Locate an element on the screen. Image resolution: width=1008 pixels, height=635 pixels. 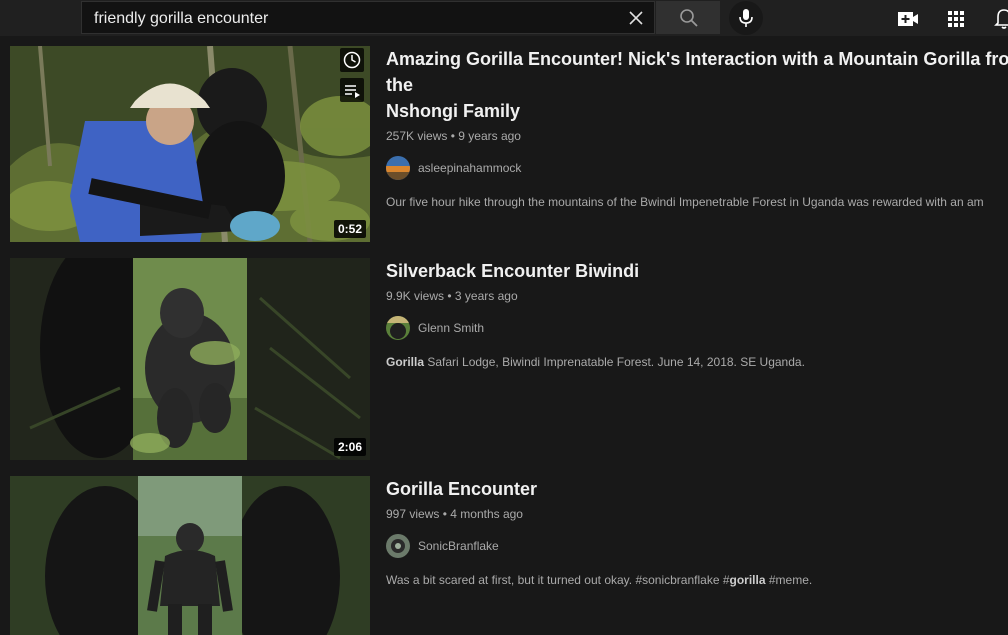
description-highlight: Gorilla is located at coordinates (405, 362).